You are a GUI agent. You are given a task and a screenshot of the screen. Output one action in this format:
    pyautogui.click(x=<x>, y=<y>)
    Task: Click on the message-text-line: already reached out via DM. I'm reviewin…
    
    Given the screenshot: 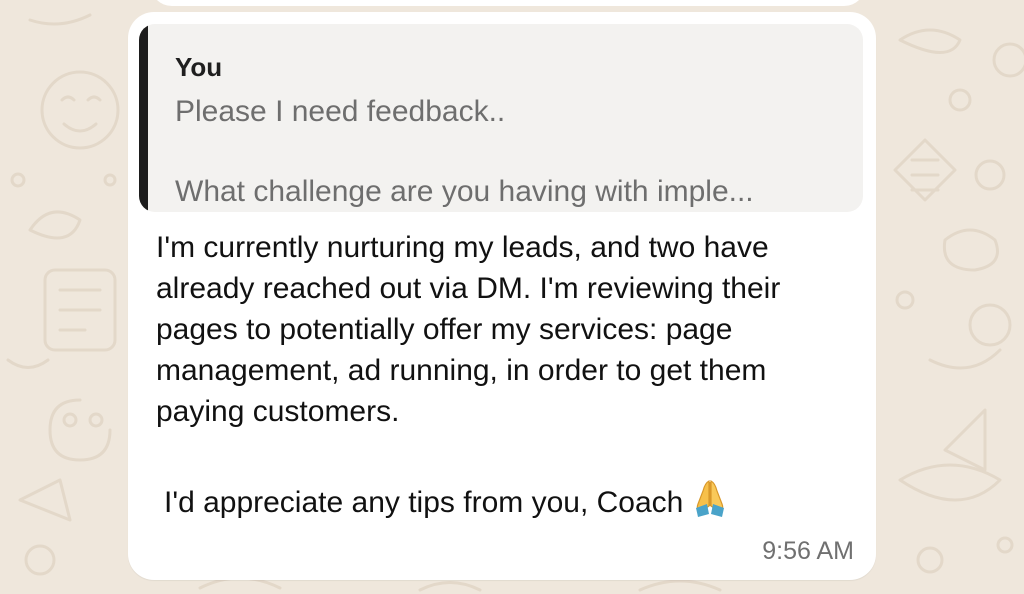 What is the action you would take?
    pyautogui.click(x=468, y=288)
    